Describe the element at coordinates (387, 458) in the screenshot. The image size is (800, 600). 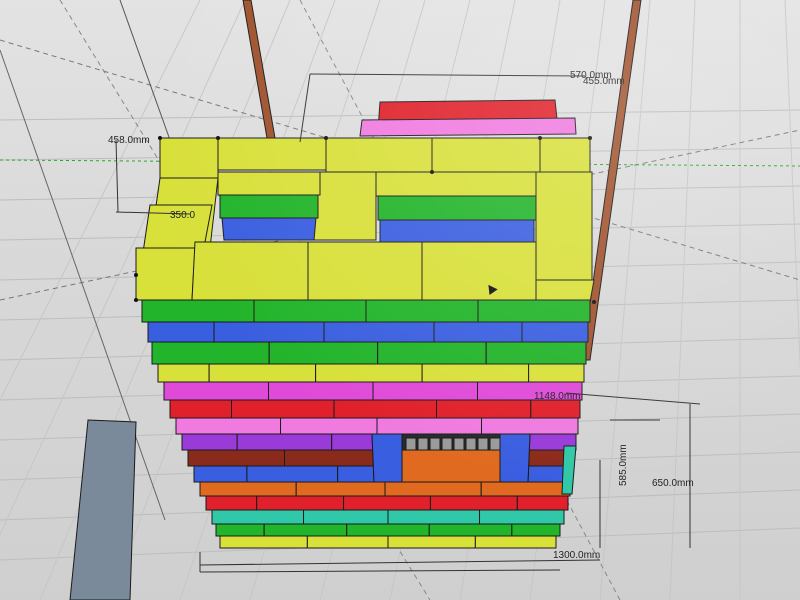
I see `firebox-jamb-left` at that location.